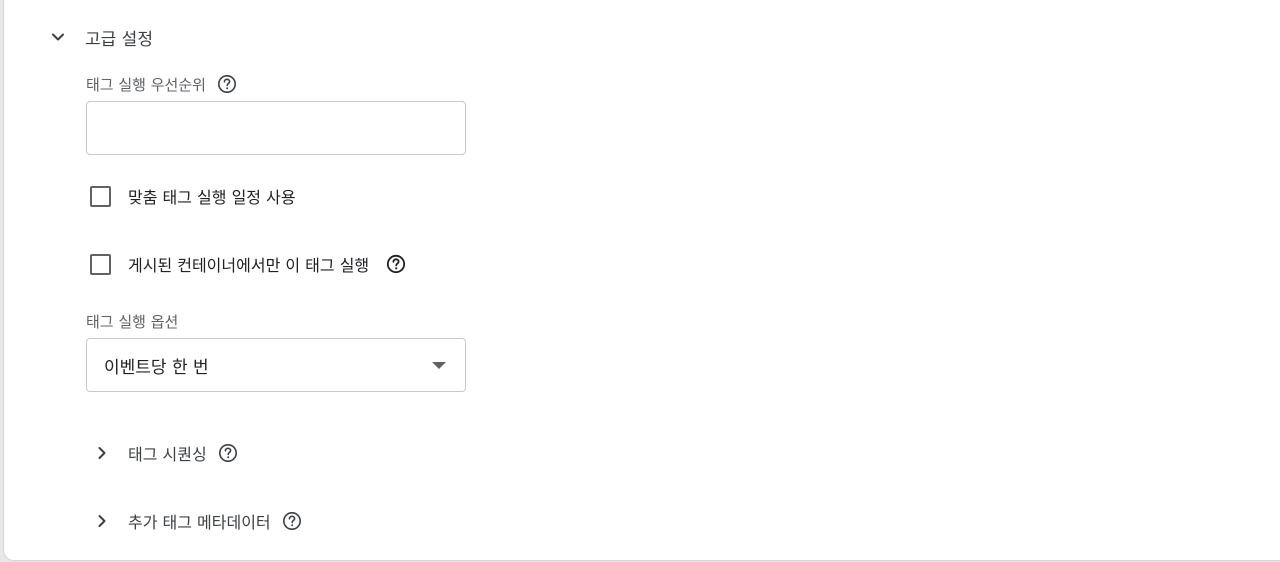  Describe the element at coordinates (100, 196) in the screenshot. I see `custom-schedule-checkbox` at that location.